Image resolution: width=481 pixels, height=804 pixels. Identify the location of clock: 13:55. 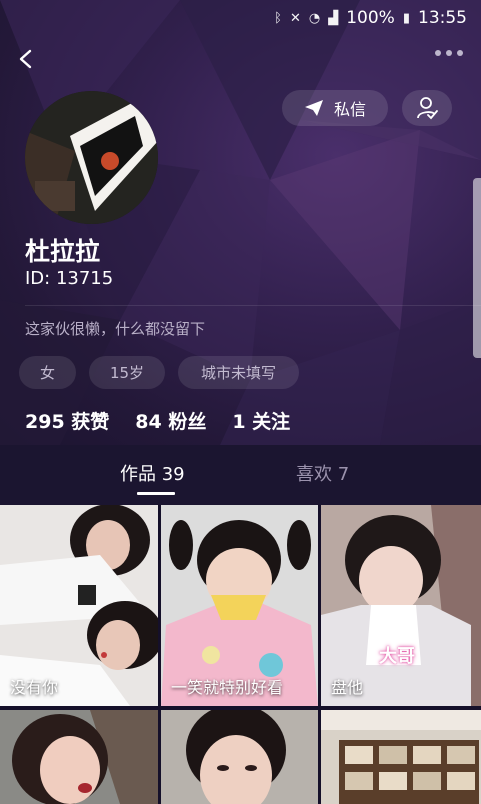
(442, 18).